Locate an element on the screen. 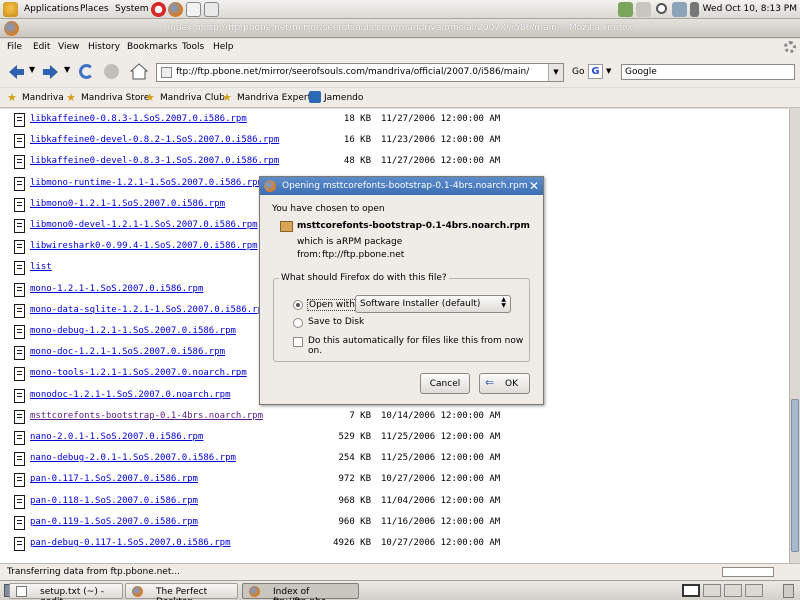 The width and height of the screenshot is (800, 600). file-link: mono-1.2.1-1.SoS.2007.0.i586.rpm is located at coordinates (116, 289).